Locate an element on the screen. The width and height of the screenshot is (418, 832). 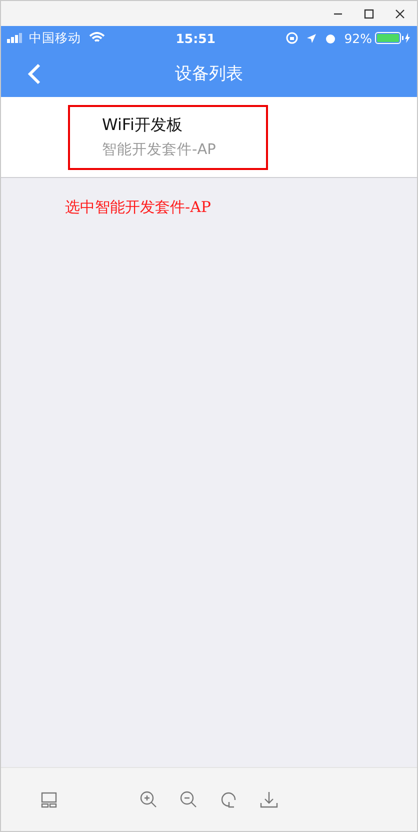
maximize-icon is located at coordinates (369, 13).